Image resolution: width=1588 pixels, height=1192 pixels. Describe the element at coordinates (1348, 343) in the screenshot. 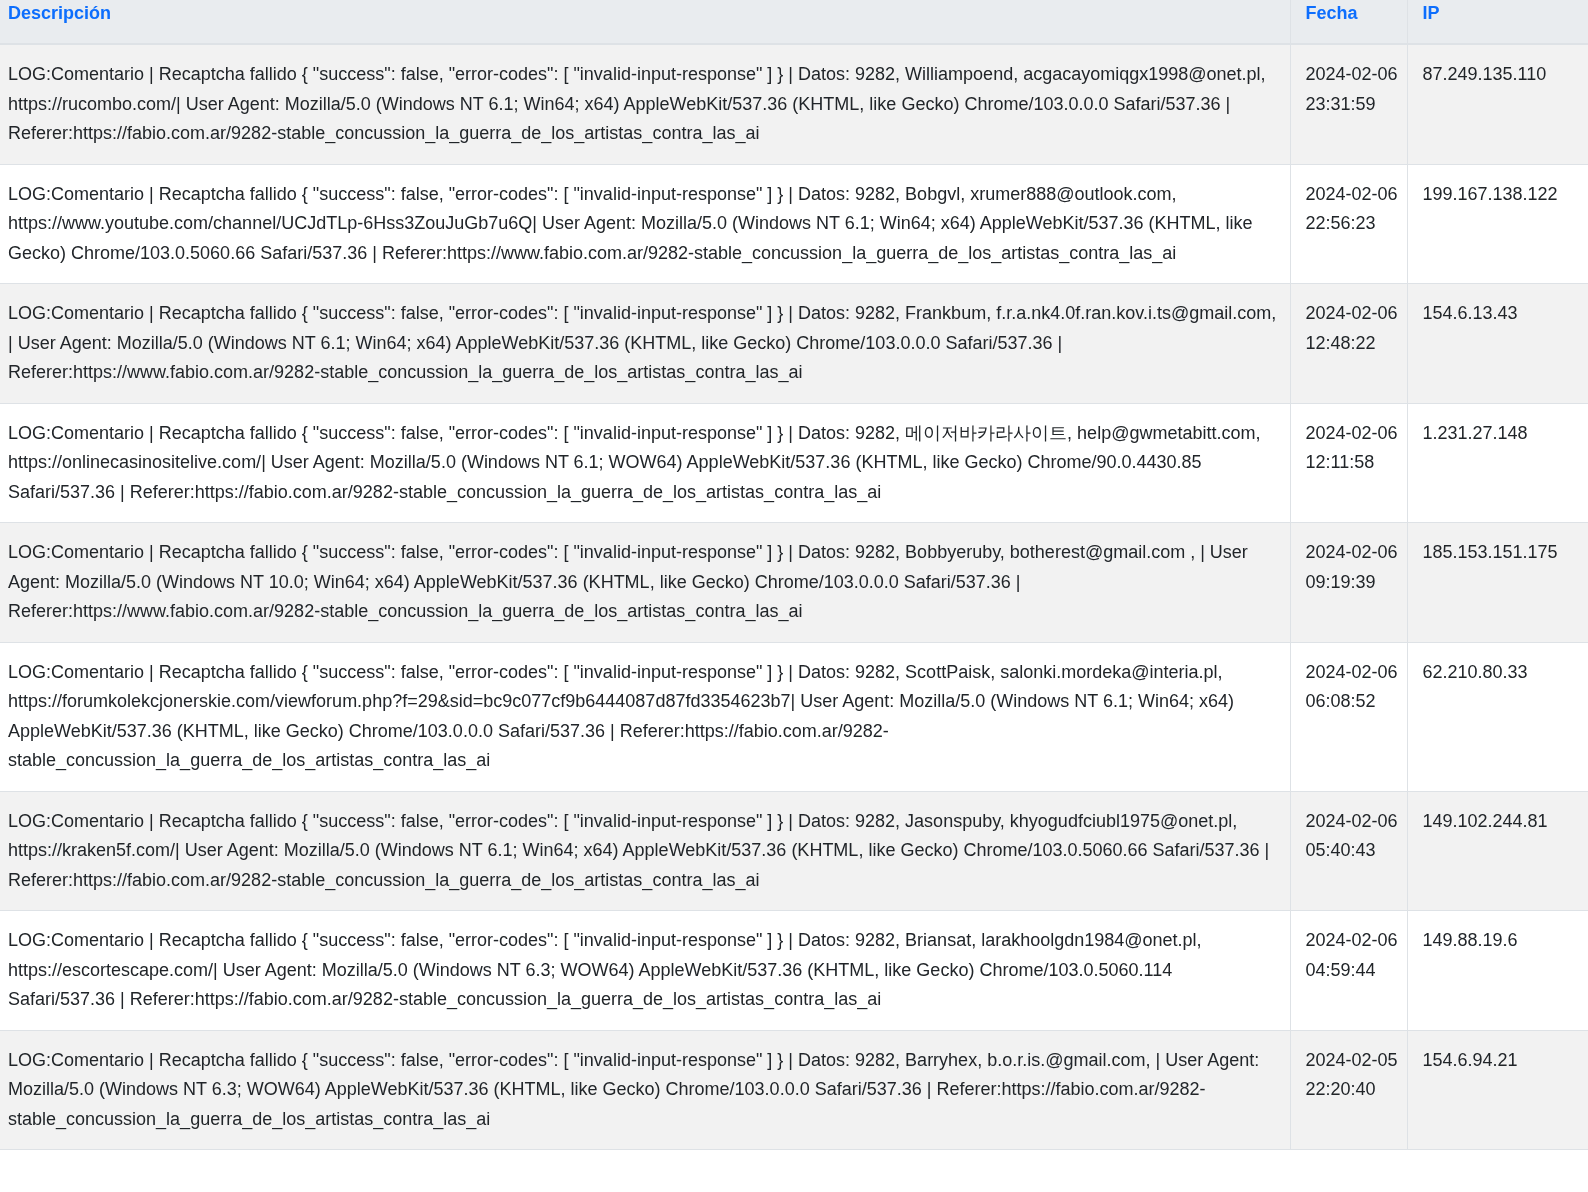

I see `date-cell: 2024-02-06 12:48:22` at that location.